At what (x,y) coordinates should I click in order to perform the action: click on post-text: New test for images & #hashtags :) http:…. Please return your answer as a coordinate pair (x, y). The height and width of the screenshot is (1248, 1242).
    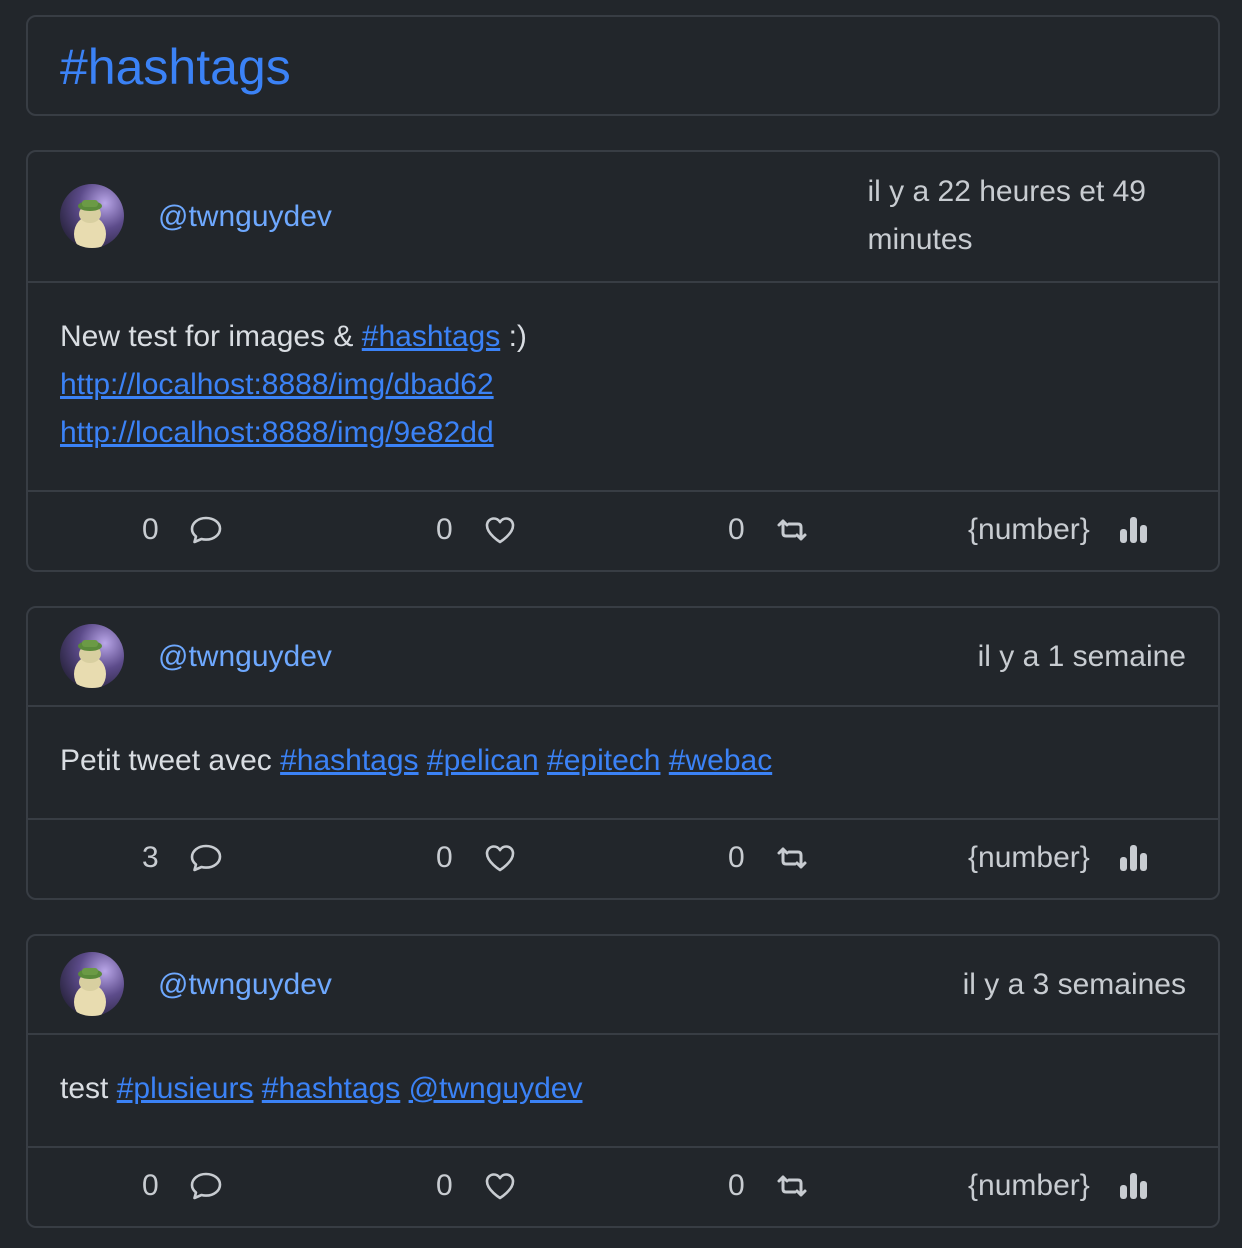
    Looking at the image, I should click on (293, 385).